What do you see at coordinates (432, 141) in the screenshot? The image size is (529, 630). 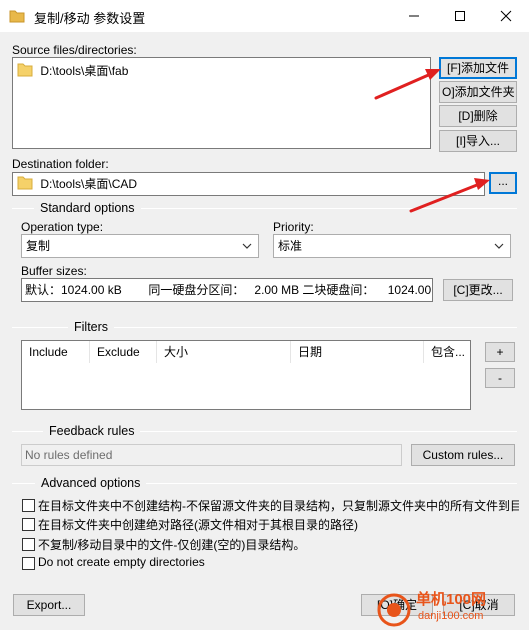 I see `annotation-arrows` at bounding box center [432, 141].